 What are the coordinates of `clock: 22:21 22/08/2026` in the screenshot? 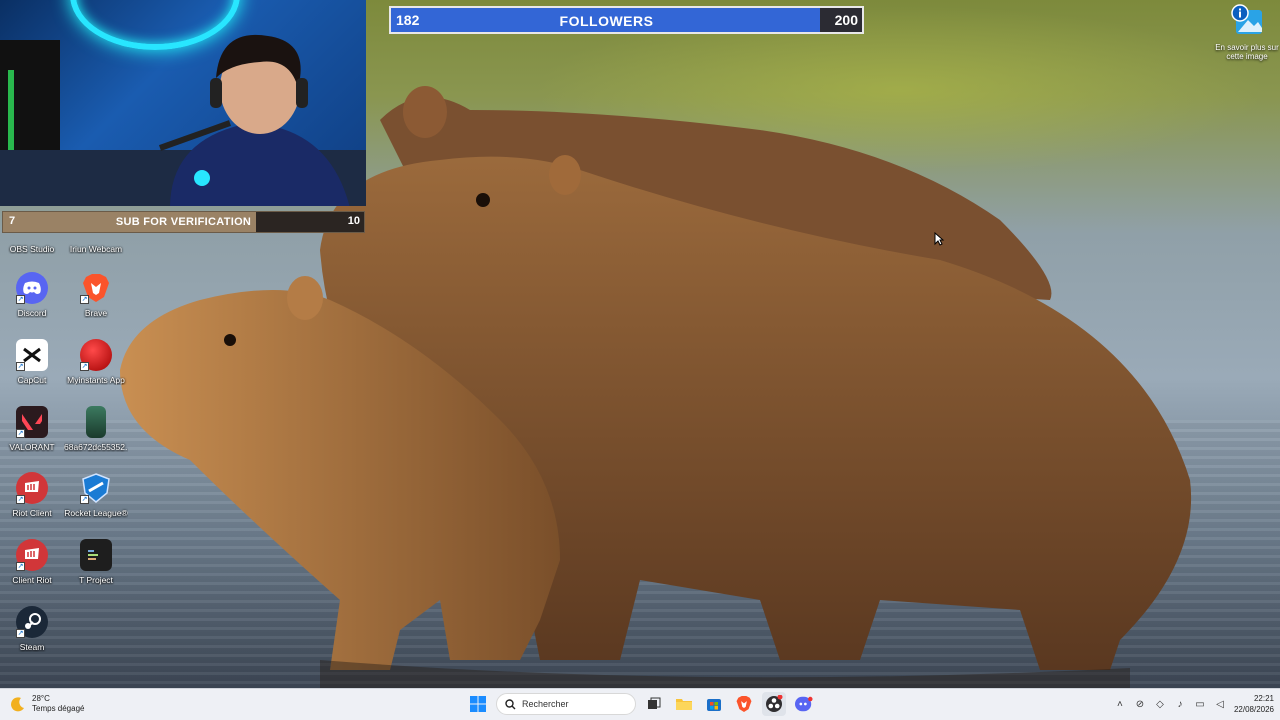 It's located at (1254, 704).